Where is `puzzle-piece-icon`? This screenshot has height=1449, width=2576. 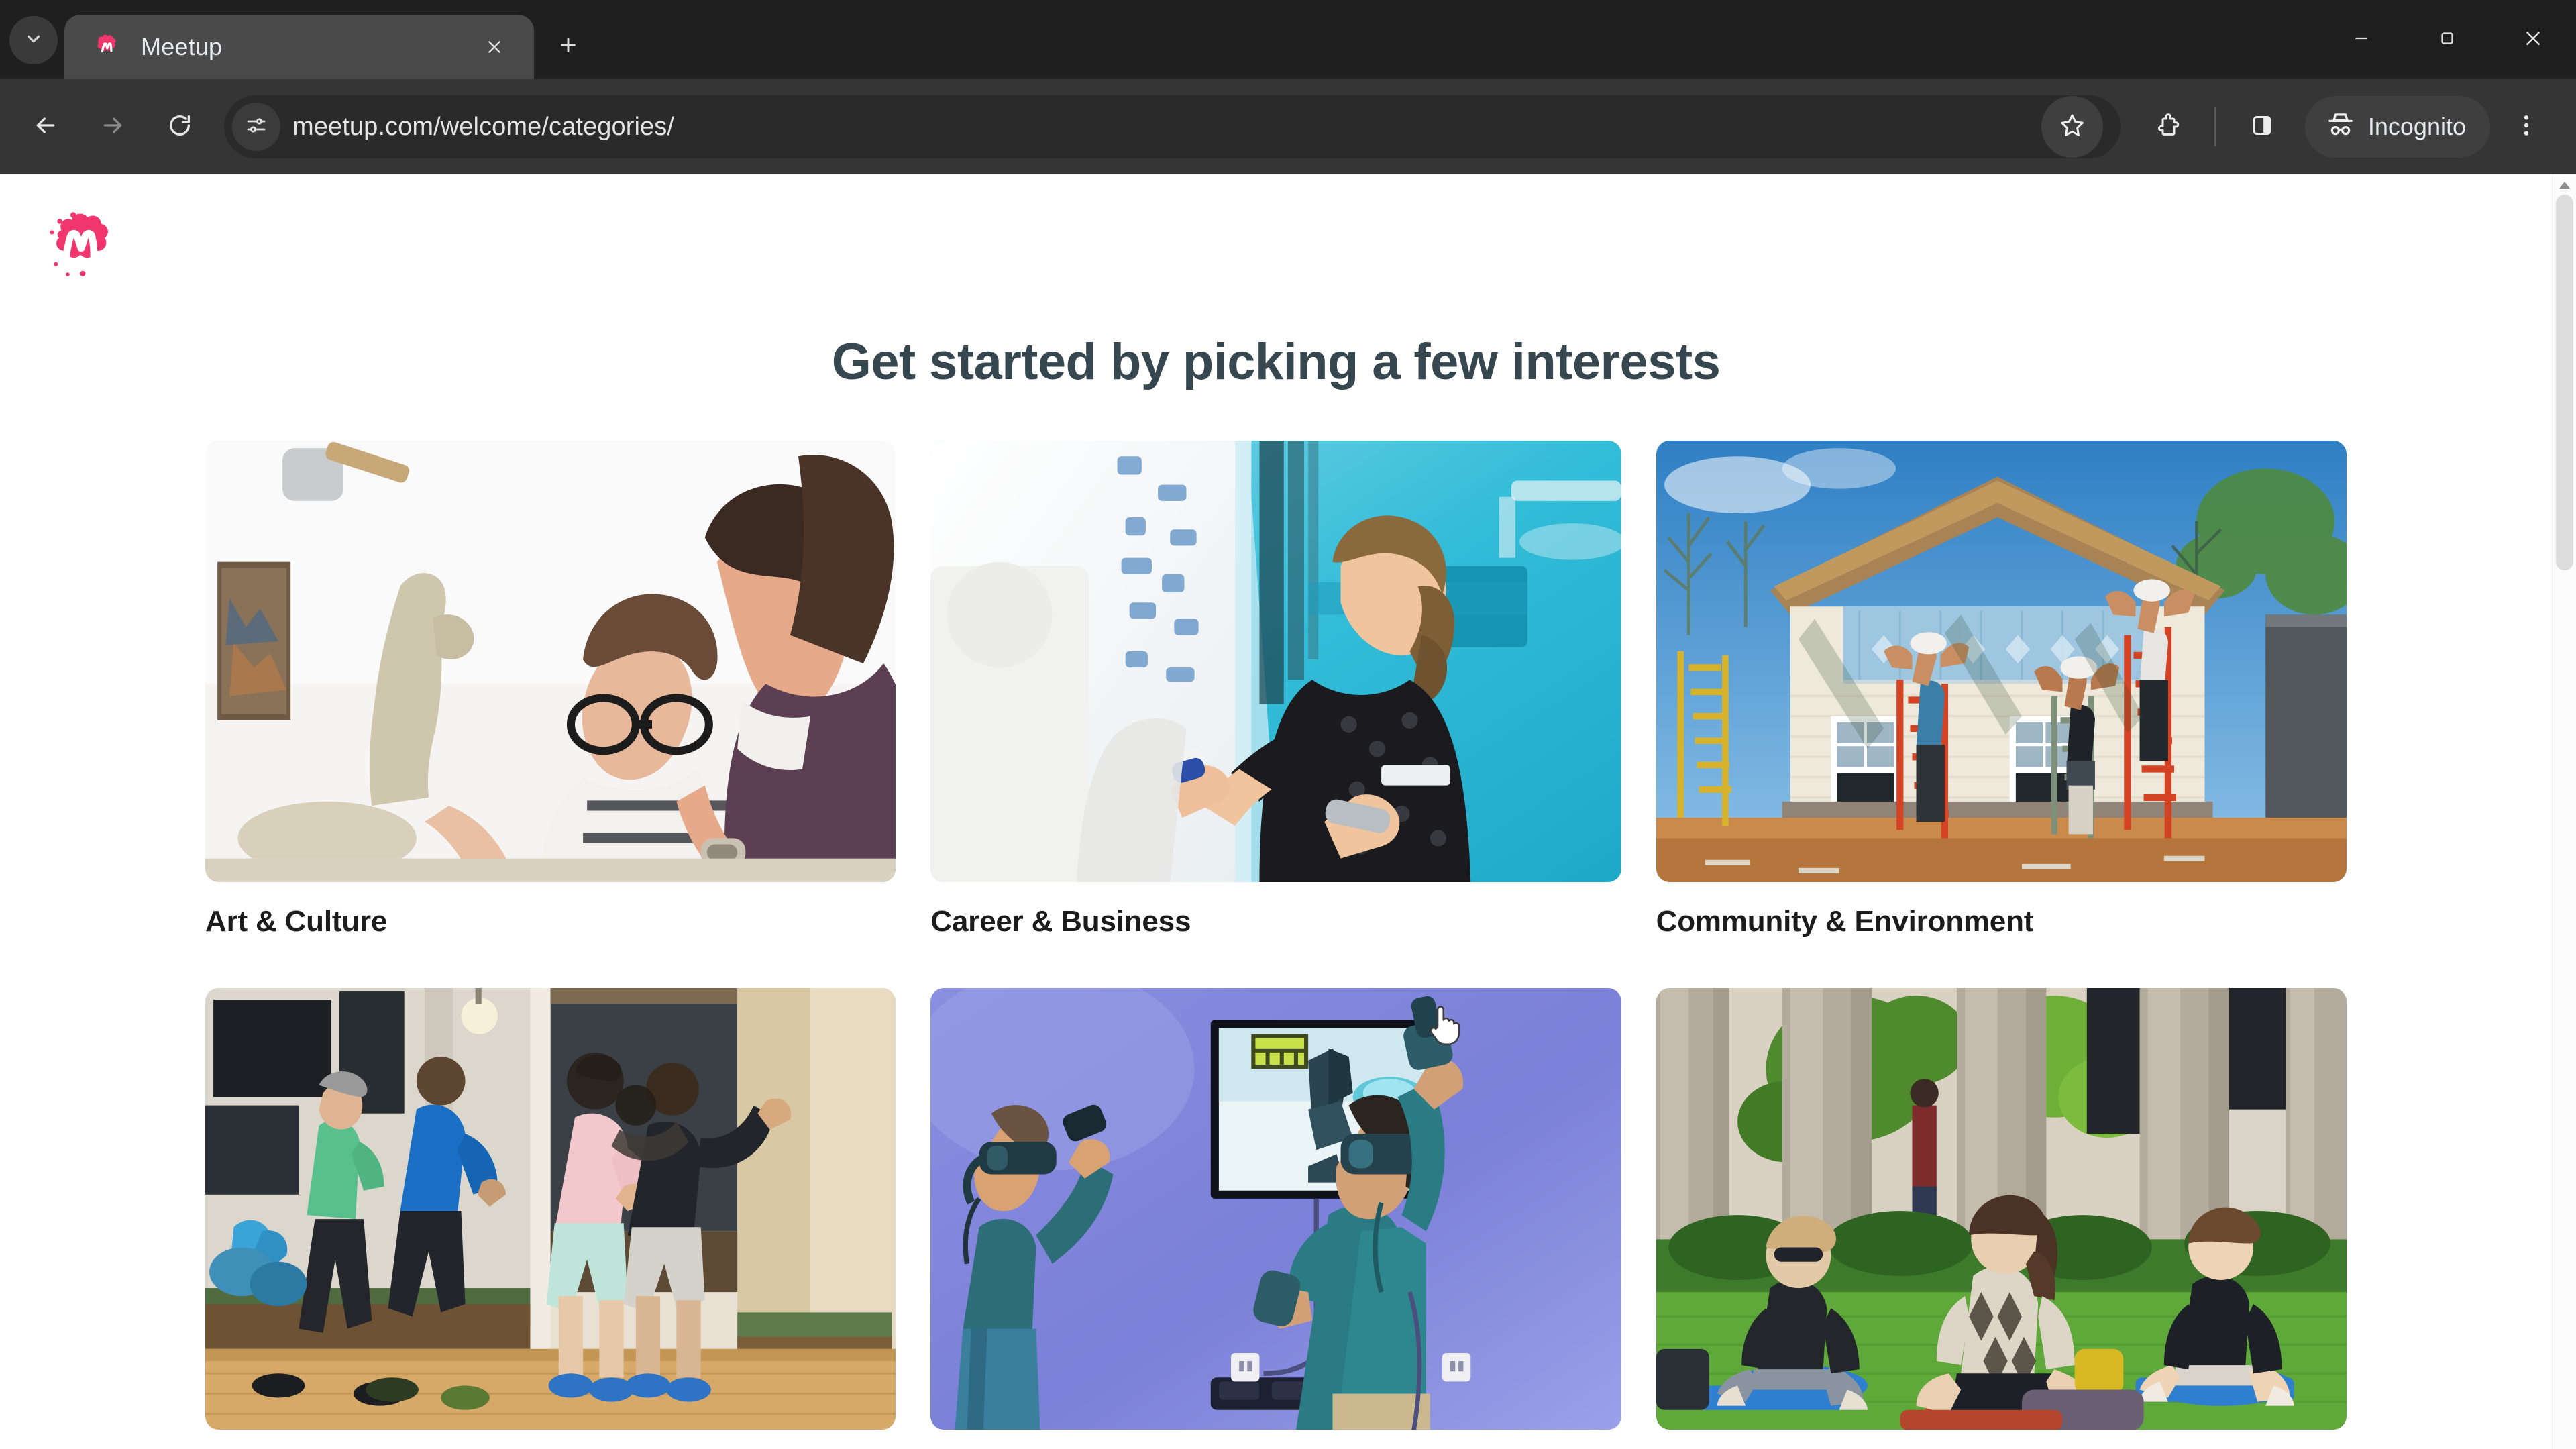 puzzle-piece-icon is located at coordinates (2168, 127).